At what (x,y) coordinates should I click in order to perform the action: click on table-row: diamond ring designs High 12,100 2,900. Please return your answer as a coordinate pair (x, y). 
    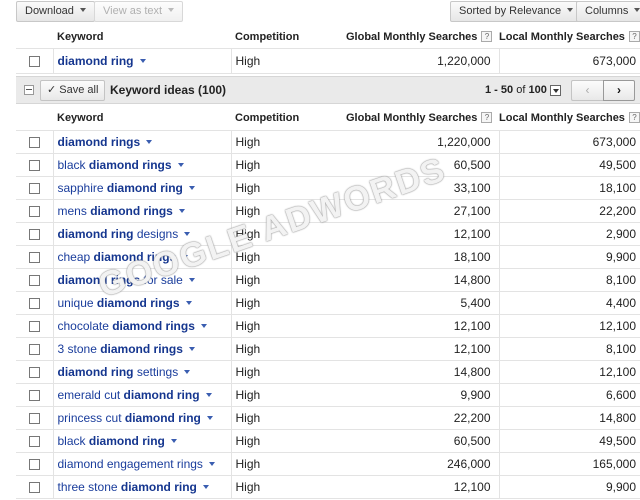
    Looking at the image, I should click on (328, 234).